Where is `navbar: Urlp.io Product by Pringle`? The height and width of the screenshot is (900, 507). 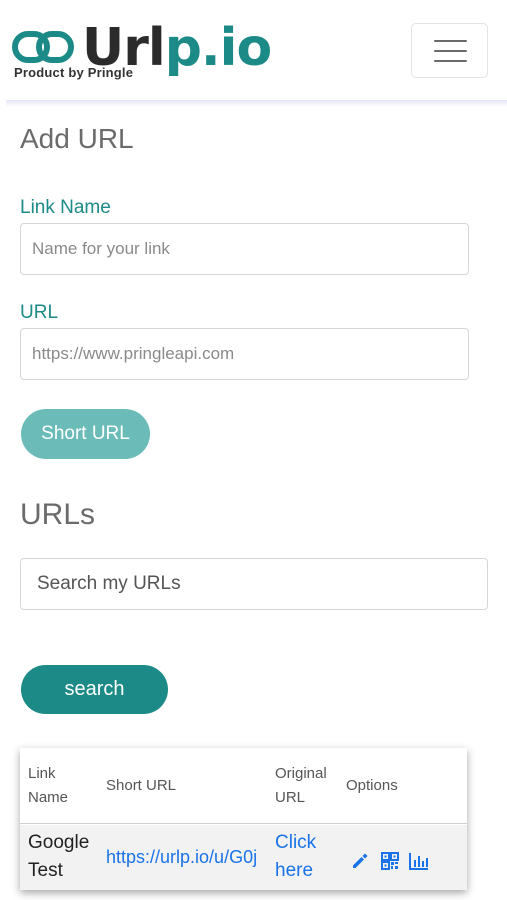
navbar: Urlp.io Product by Pringle is located at coordinates (253, 51).